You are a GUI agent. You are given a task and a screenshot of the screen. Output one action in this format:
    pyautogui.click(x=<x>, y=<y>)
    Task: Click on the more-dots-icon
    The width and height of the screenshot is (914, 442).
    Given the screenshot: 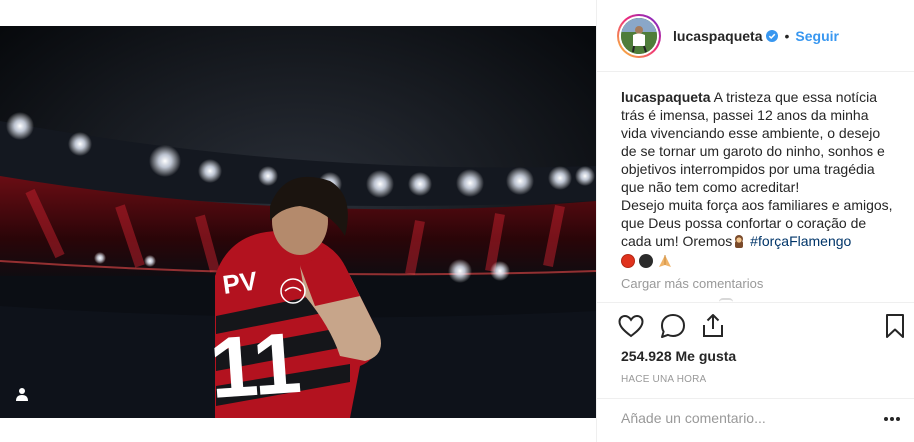 What is the action you would take?
    pyautogui.click(x=892, y=419)
    